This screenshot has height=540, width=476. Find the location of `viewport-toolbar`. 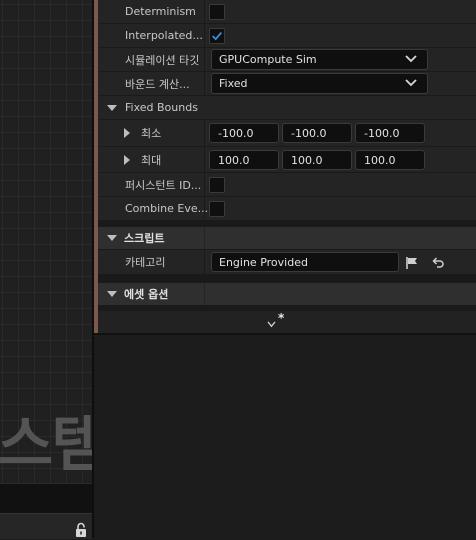

viewport-toolbar is located at coordinates (46, 498).